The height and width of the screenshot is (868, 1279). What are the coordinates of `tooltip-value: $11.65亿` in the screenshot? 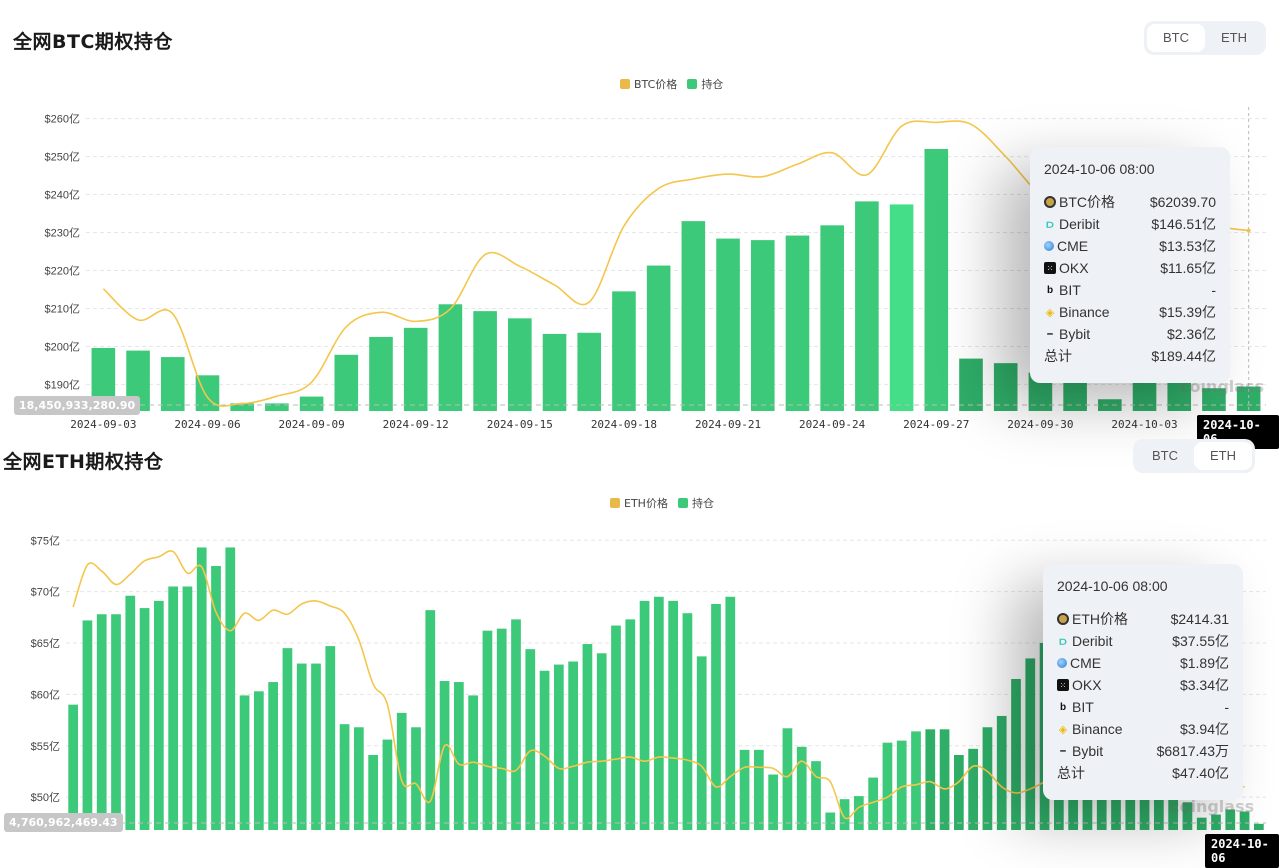 It's located at (1188, 268).